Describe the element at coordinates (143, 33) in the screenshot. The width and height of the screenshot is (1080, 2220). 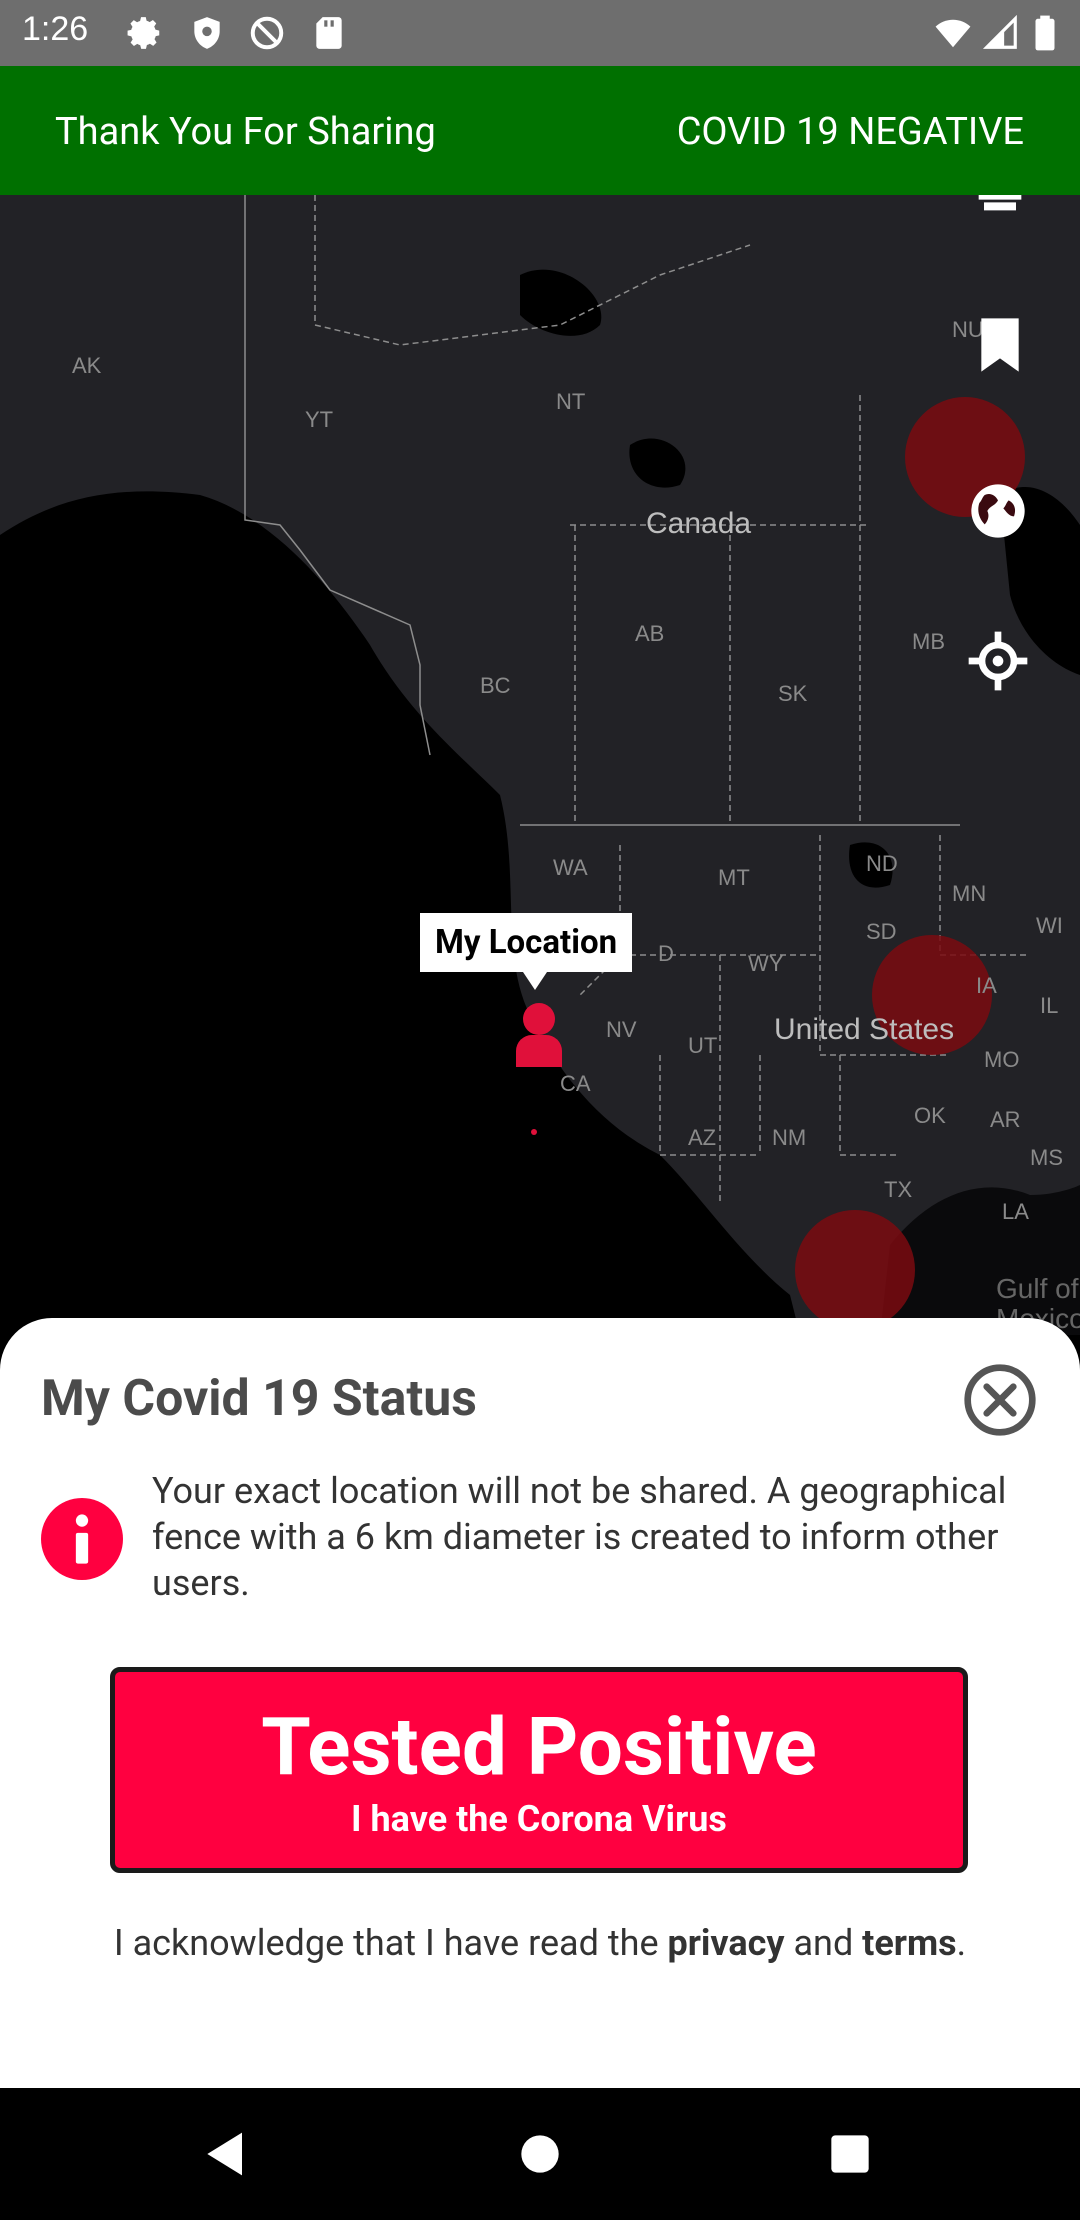
I see `gear-icon` at that location.